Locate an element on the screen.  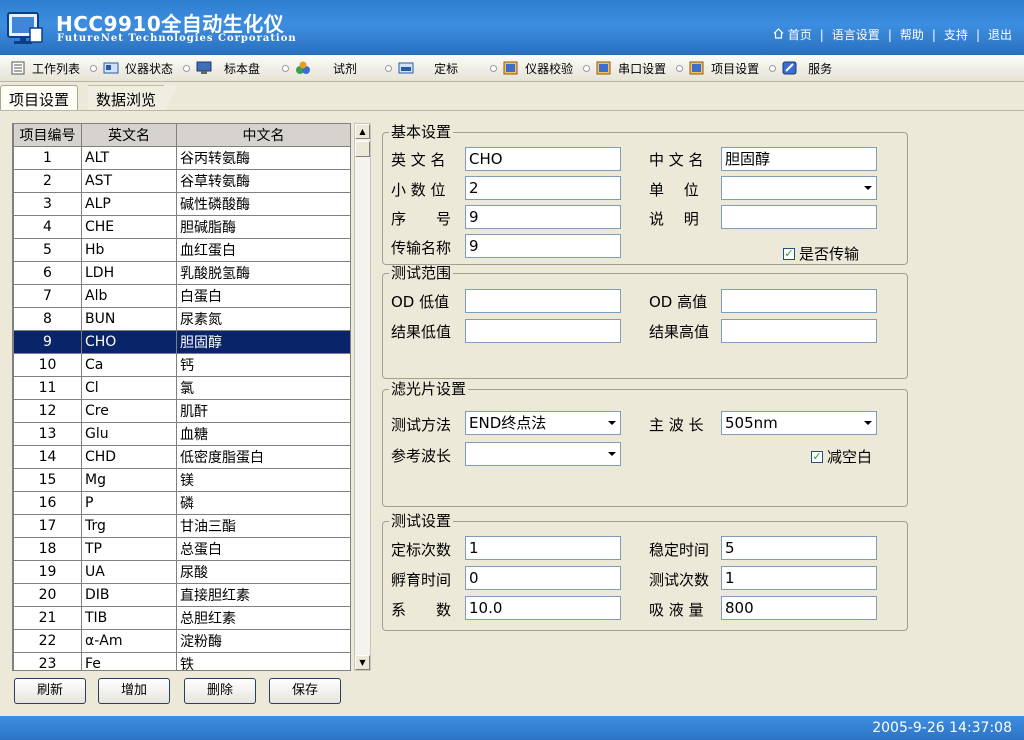
test-range-title: 测试范围 is located at coordinates (421, 273).